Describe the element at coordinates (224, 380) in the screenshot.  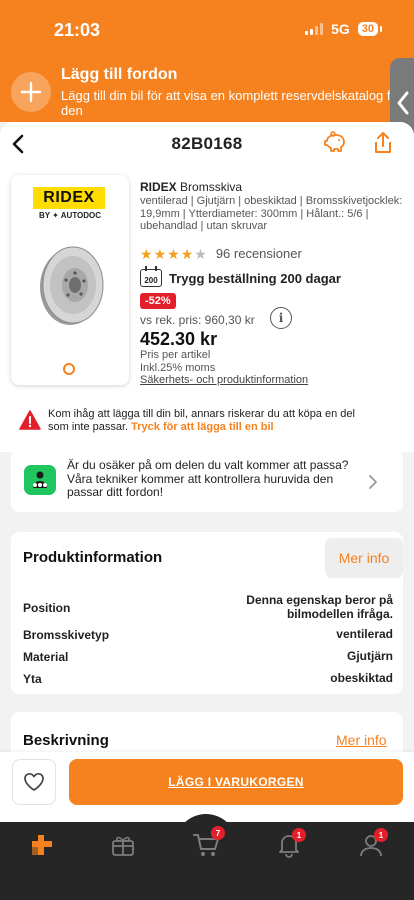
I see `safety-info-link: Säkerhets- och produktinformation` at that location.